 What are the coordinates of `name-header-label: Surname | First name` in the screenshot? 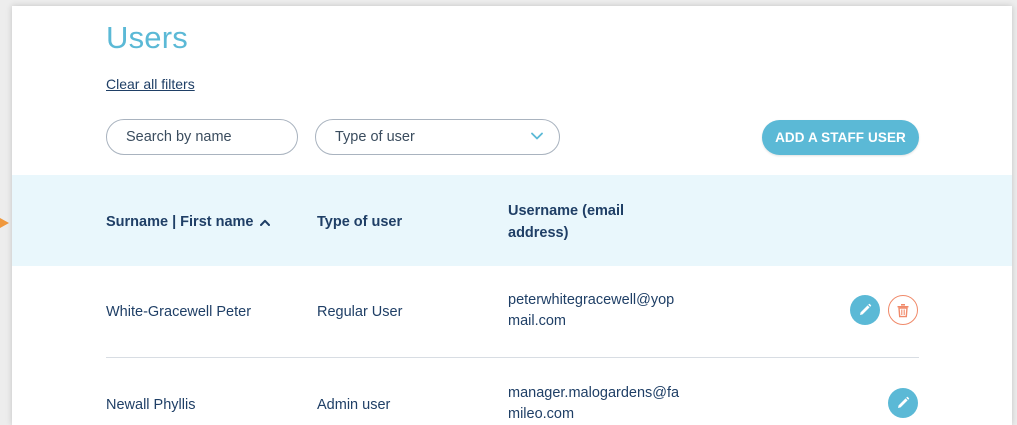 It's located at (180, 222).